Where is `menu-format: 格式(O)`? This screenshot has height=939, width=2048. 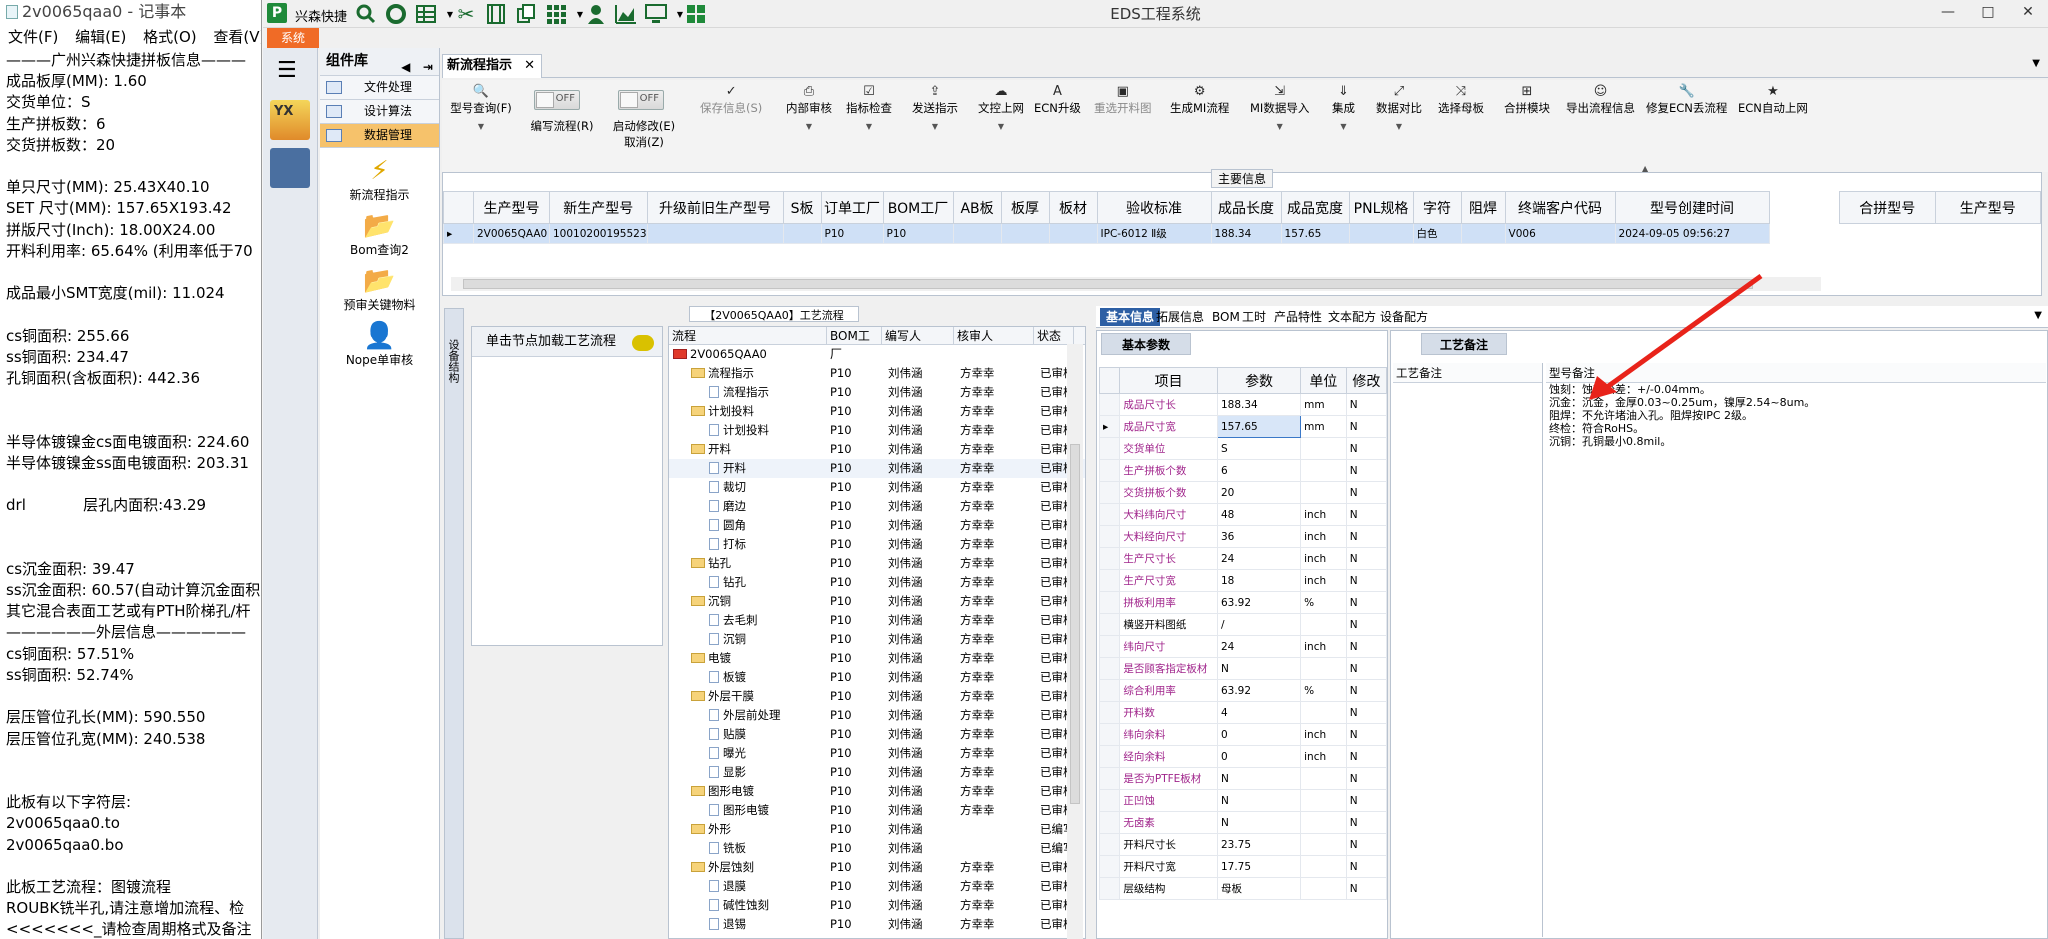
menu-format: 格式(O) is located at coordinates (170, 37).